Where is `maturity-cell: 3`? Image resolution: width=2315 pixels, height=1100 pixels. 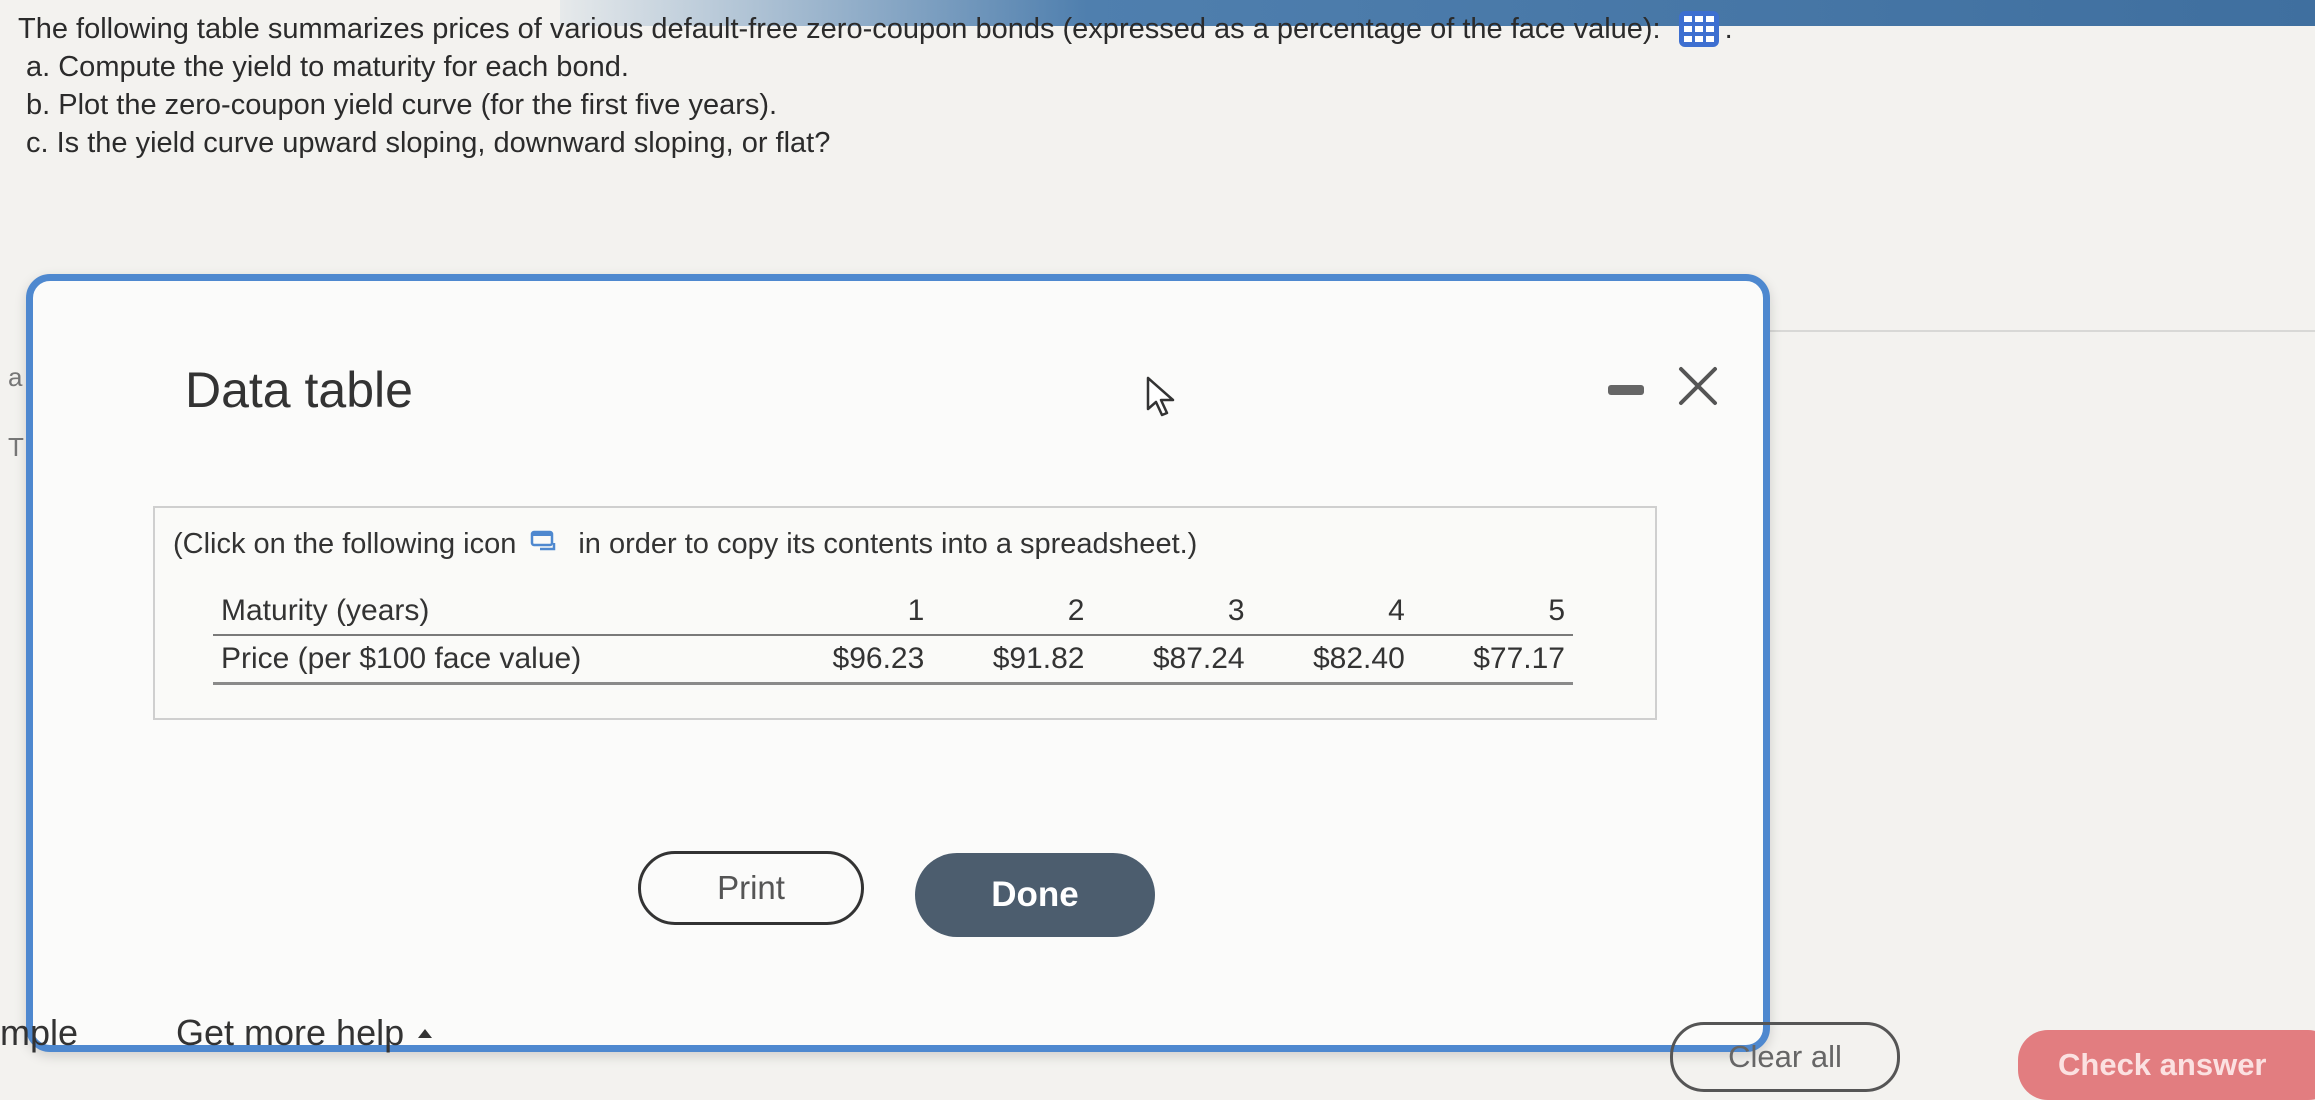 maturity-cell: 3 is located at coordinates (1172, 612).